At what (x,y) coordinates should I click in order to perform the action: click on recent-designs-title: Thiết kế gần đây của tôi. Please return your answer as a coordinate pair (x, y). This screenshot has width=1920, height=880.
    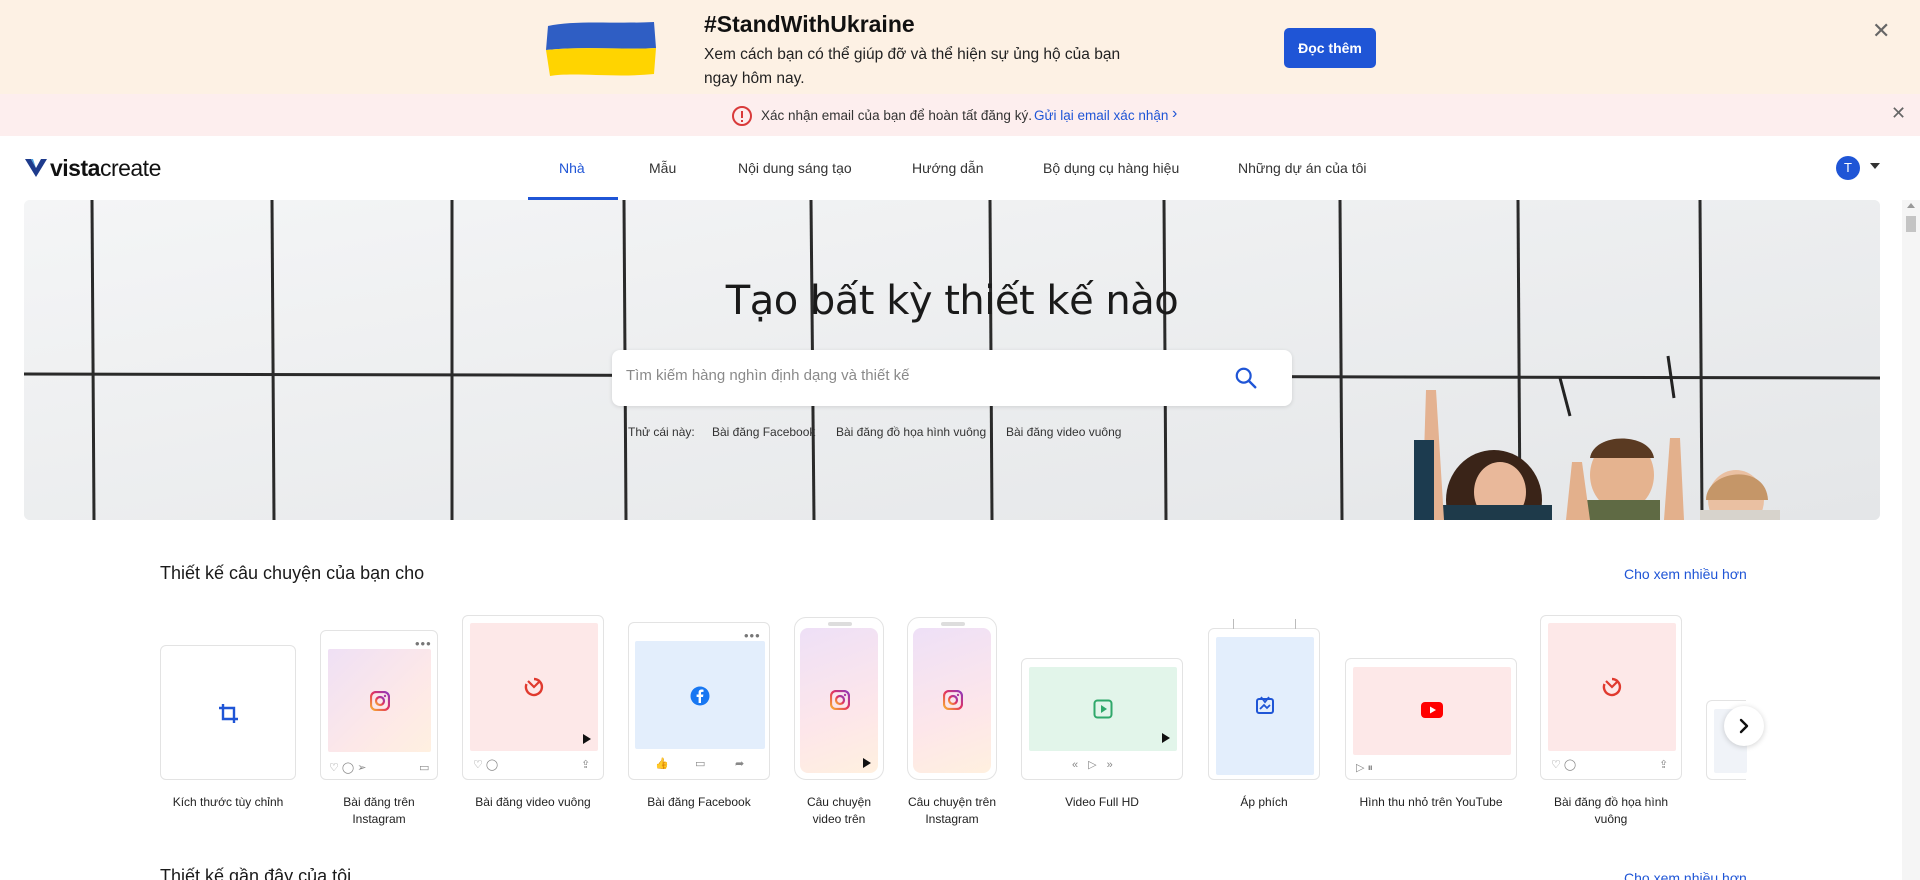
    Looking at the image, I should click on (256, 873).